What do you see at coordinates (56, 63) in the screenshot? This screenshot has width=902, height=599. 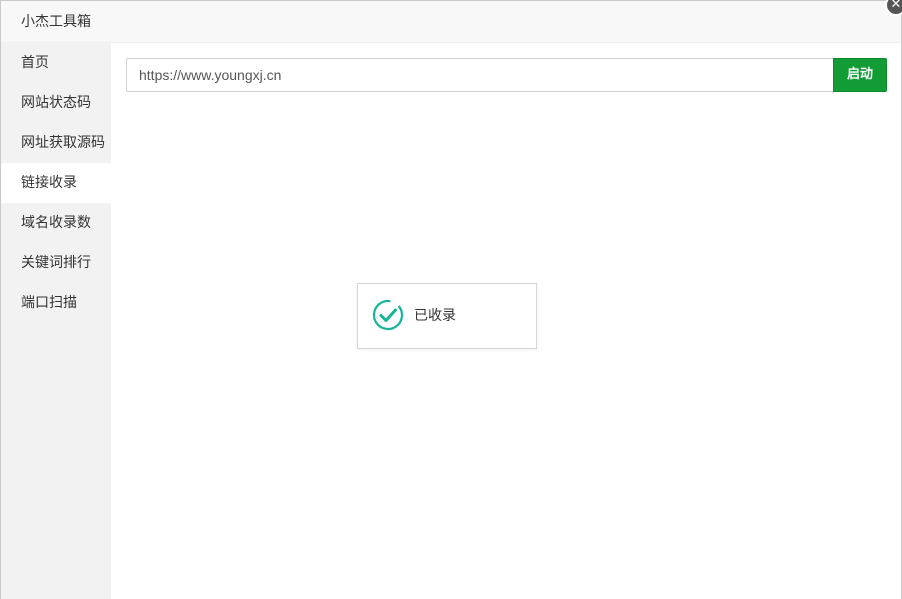 I see `sidebar-item-home: 首页` at bounding box center [56, 63].